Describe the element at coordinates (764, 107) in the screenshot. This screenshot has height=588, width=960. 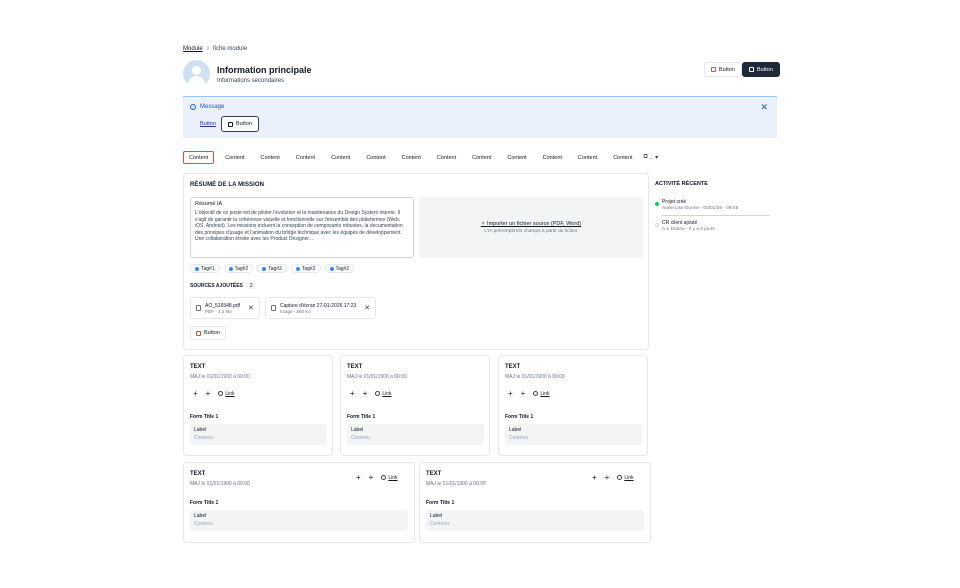
I see `close-icon: ✕` at that location.